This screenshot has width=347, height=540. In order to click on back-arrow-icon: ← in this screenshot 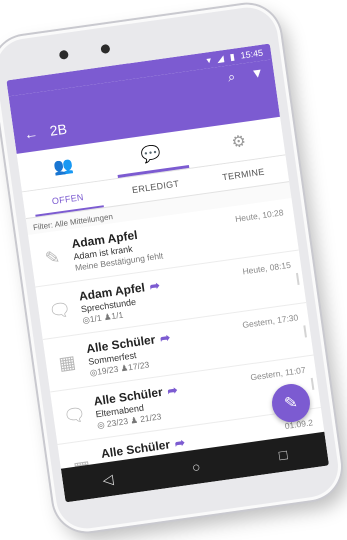, I will do `click(31, 134)`.